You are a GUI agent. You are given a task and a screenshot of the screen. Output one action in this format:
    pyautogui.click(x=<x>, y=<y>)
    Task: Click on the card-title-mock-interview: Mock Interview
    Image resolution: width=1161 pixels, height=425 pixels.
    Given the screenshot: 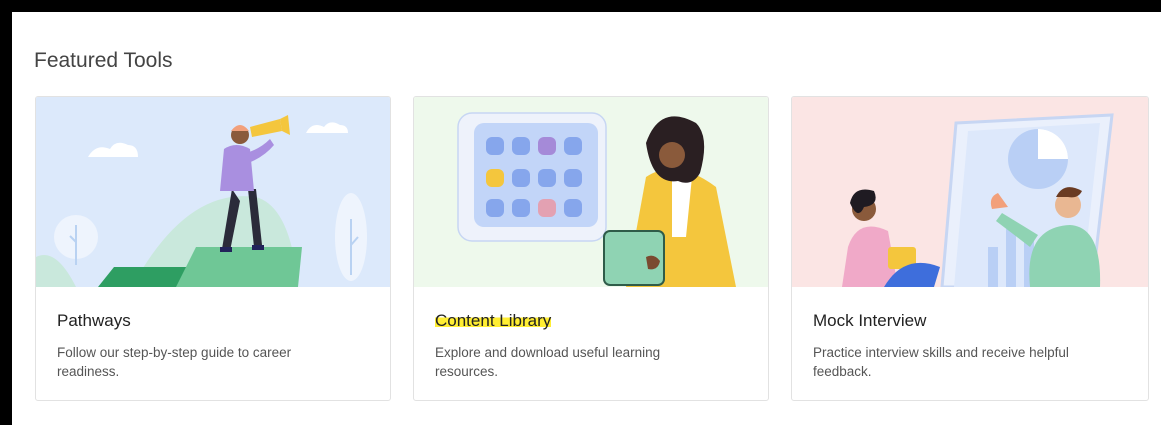 What is the action you would take?
    pyautogui.click(x=870, y=320)
    